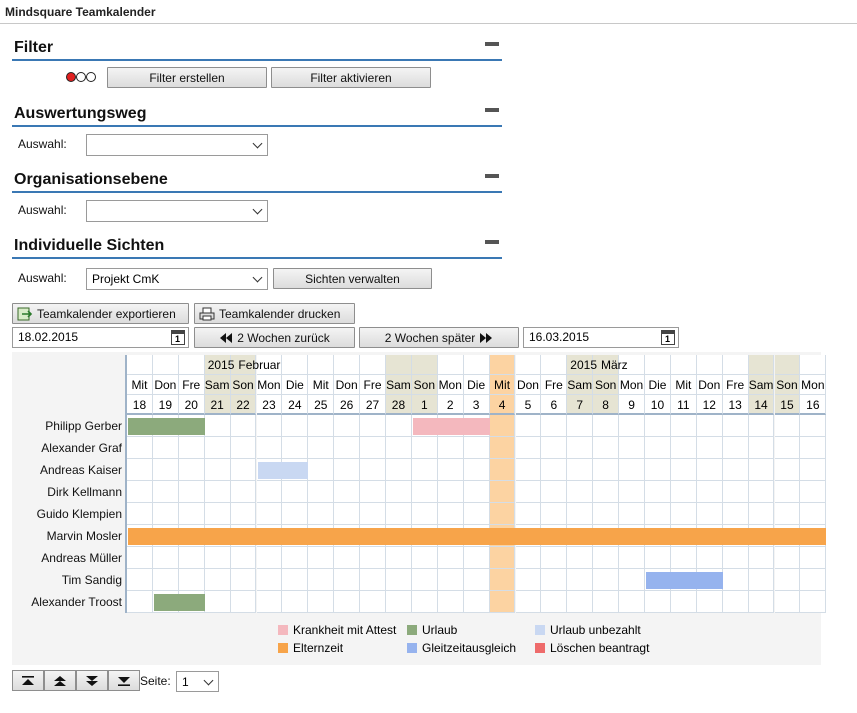 The width and height of the screenshot is (857, 713). I want to click on organisationsebene-collapse-icon, so click(492, 176).